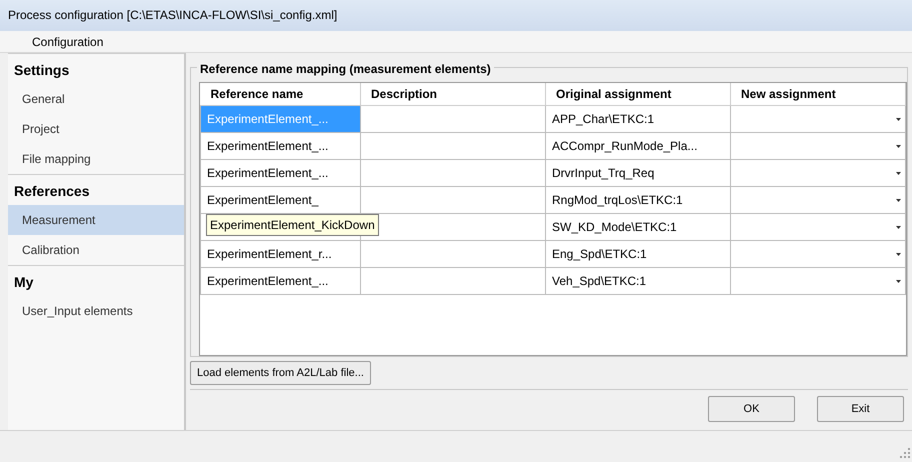 The width and height of the screenshot is (912, 462). I want to click on sidebar-item: Calibration, so click(96, 250).